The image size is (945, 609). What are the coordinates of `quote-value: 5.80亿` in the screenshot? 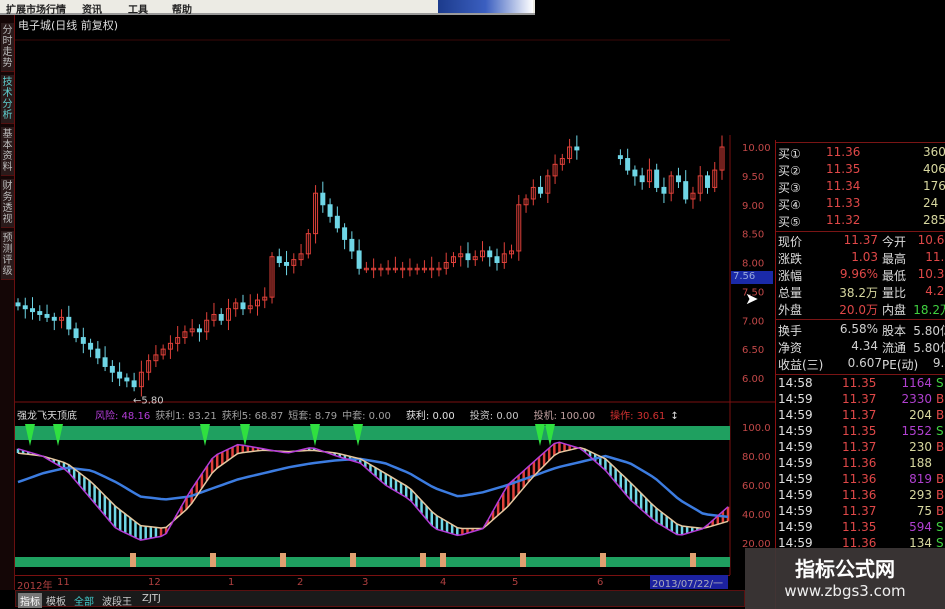 It's located at (929, 331).